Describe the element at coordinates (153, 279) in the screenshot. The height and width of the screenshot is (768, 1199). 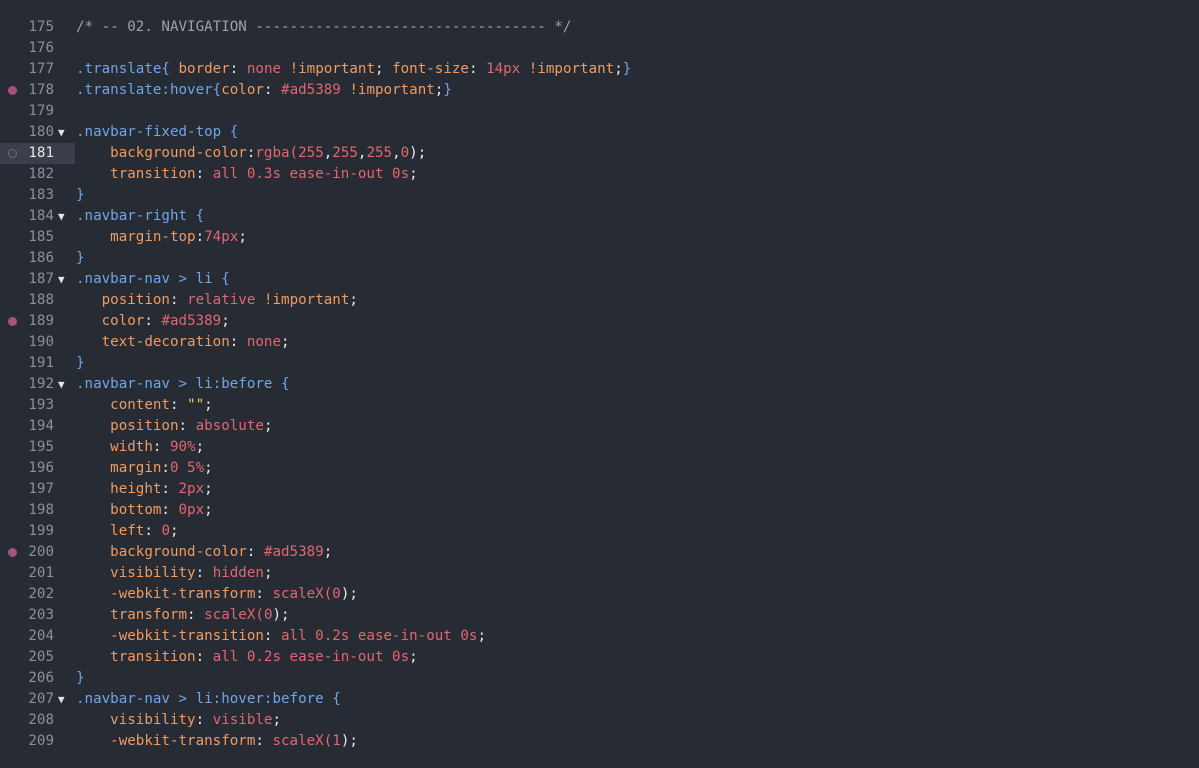
I see `code-text: .navbar-nav > li {` at that location.